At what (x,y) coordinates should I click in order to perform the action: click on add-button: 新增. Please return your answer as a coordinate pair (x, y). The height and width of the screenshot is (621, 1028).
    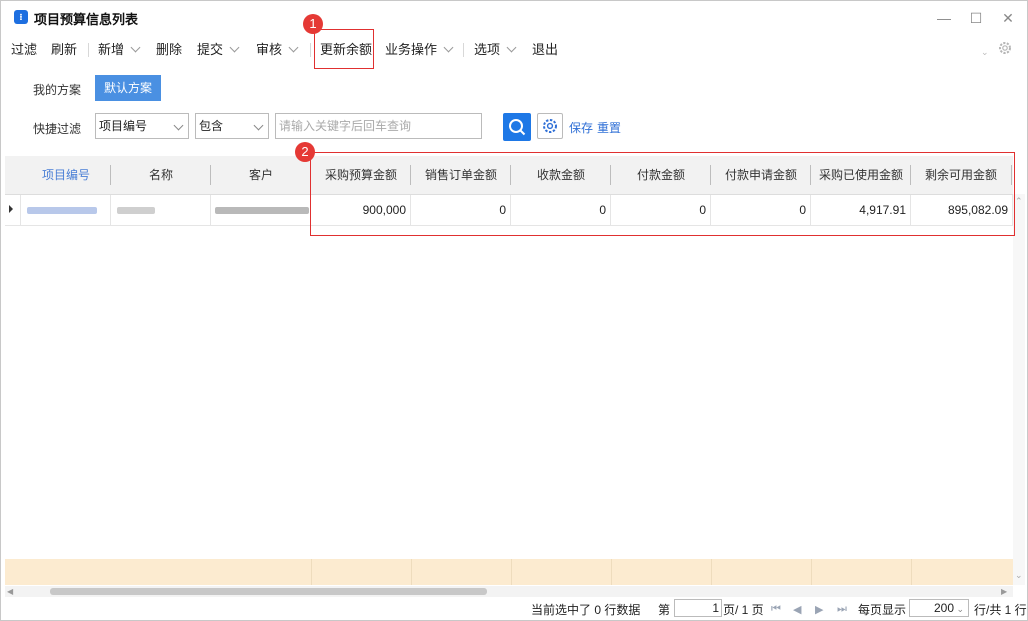
    Looking at the image, I should click on (119, 50).